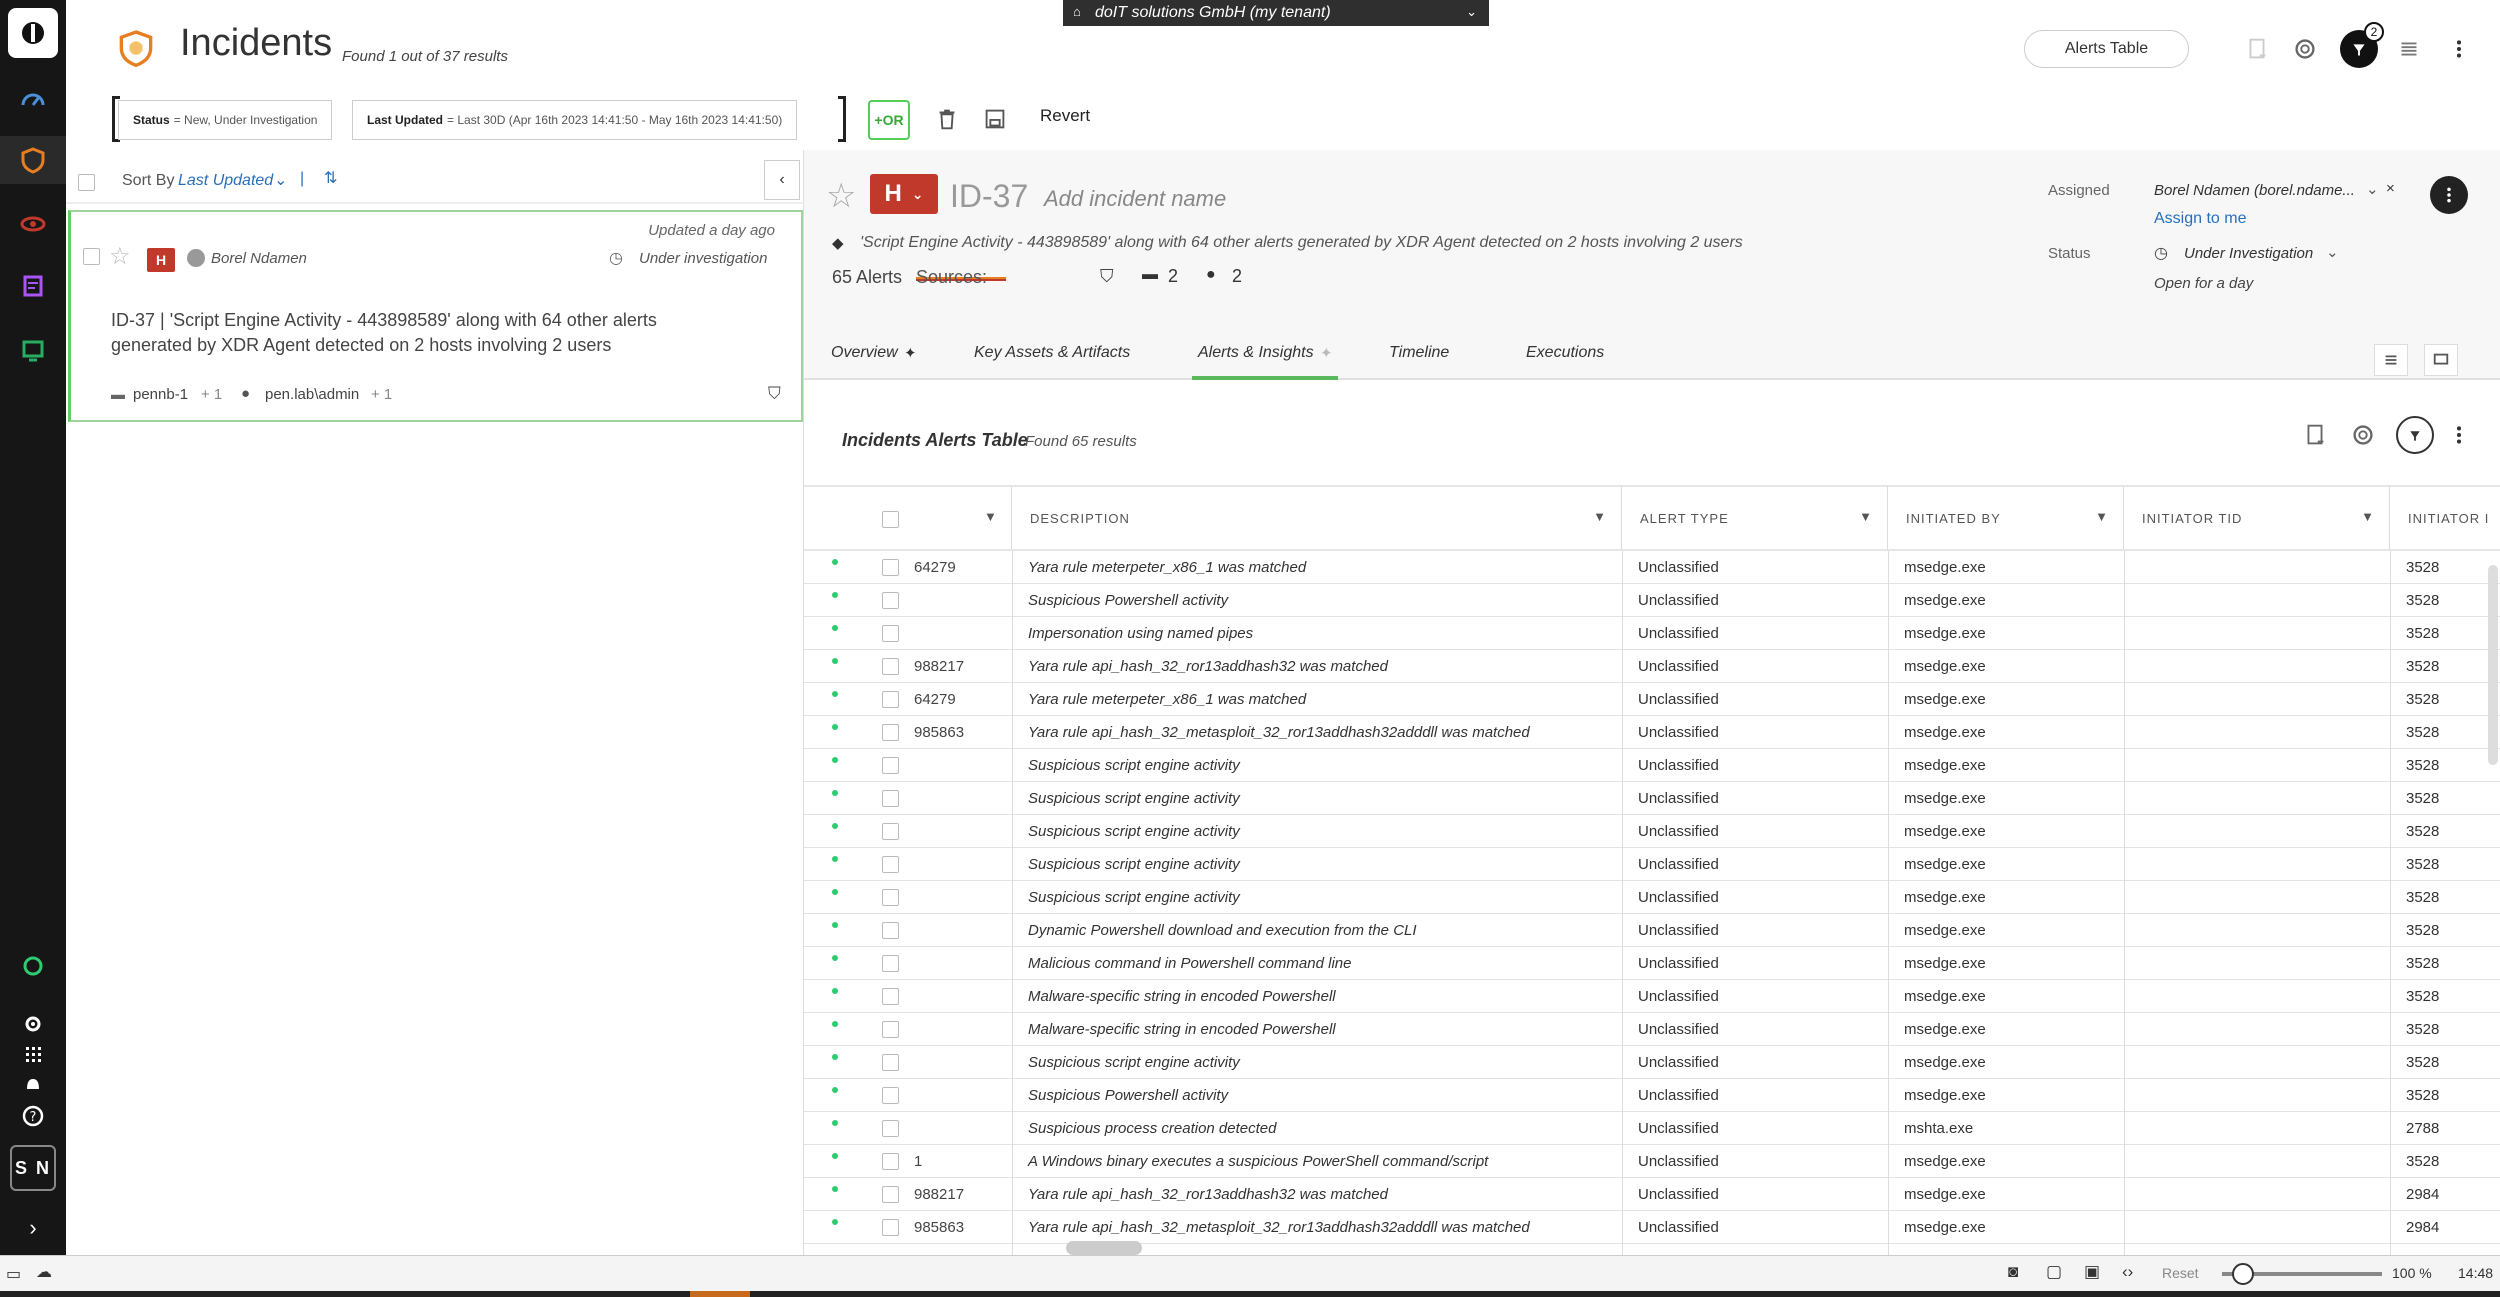 This screenshot has width=2500, height=1297. What do you see at coordinates (2200, 219) in the screenshot?
I see `assign-to-me-link: Assign to me` at bounding box center [2200, 219].